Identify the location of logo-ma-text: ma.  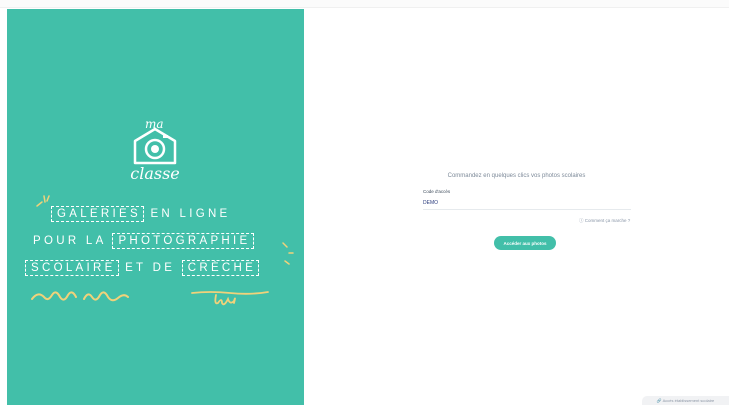
(154, 124).